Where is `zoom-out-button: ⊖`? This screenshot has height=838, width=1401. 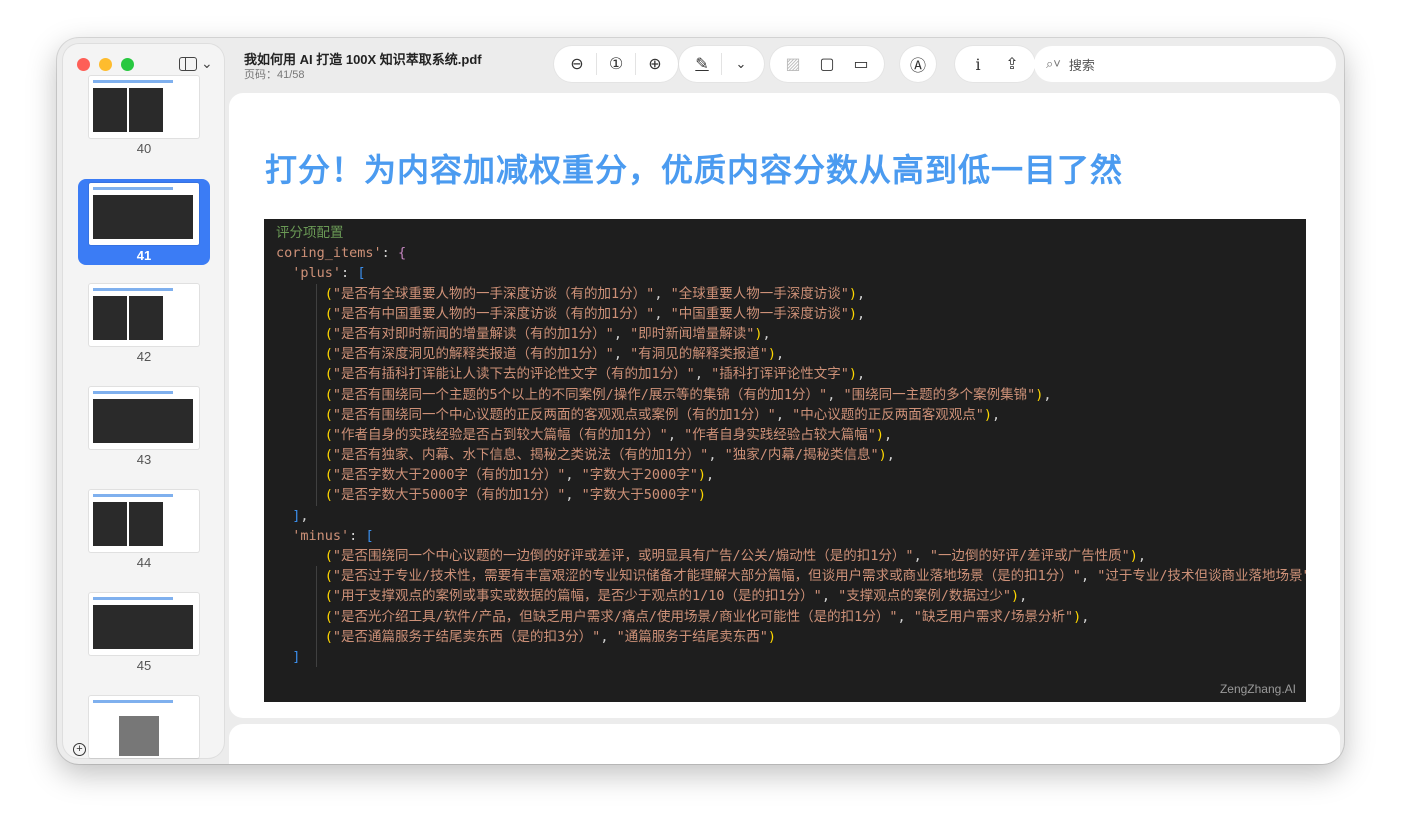
zoom-out-button: ⊖ is located at coordinates (577, 64).